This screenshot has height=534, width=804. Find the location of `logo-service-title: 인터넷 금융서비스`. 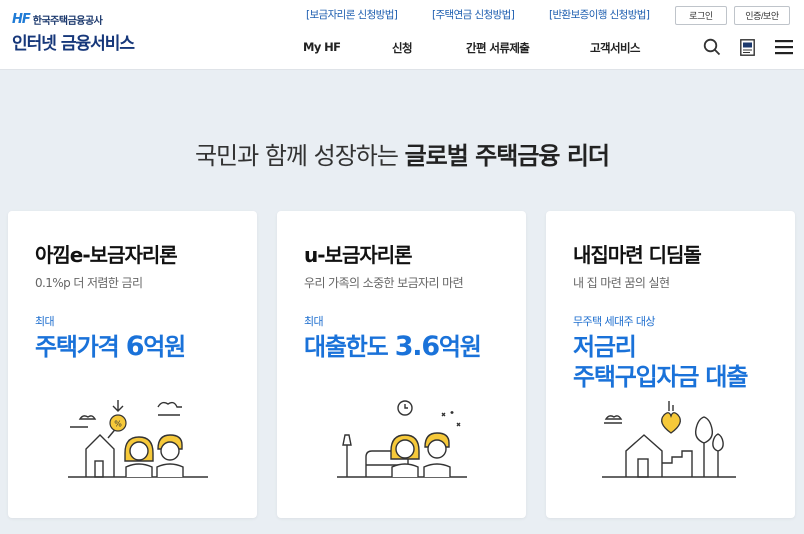

logo-service-title: 인터넷 금융서비스 is located at coordinates (73, 44).